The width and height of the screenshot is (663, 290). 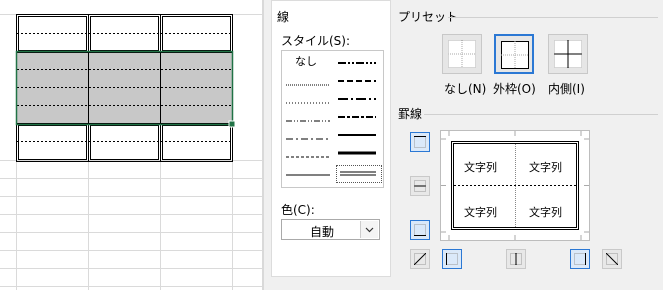 I want to click on style-thick, so click(x=362, y=153).